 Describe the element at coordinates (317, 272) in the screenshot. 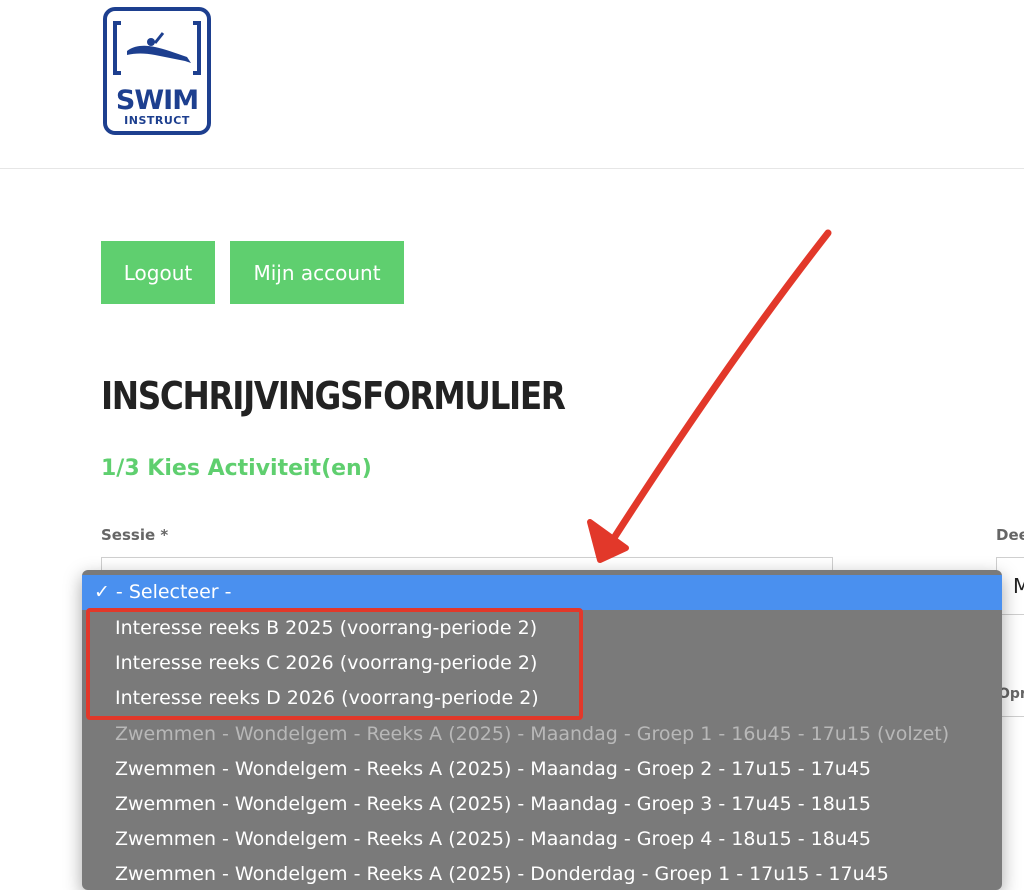

I see `my-account-button: Mijn account` at that location.